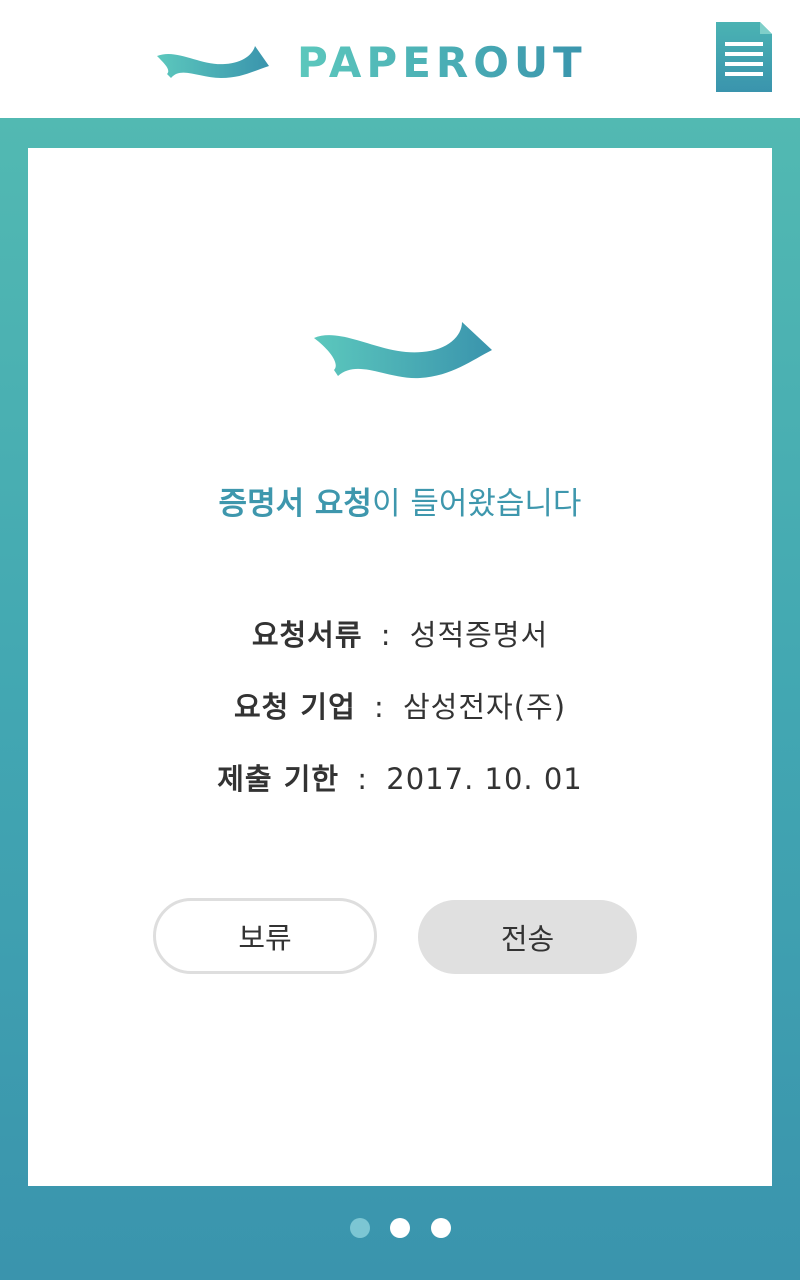 This screenshot has height=1280, width=800. Describe the element at coordinates (403, 351) in the screenshot. I see `paper-wave-logo-icon` at that location.